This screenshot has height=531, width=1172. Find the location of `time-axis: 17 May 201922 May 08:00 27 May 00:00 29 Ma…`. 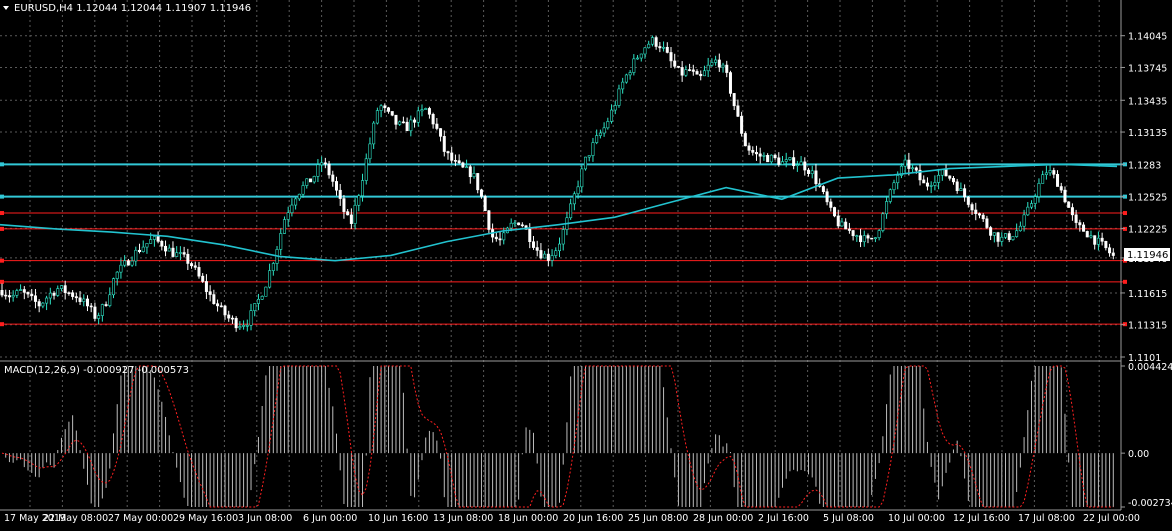

time-axis: 17 May 201922 May 08:00 27 May 00:00 29 Ma… is located at coordinates (572, 518).